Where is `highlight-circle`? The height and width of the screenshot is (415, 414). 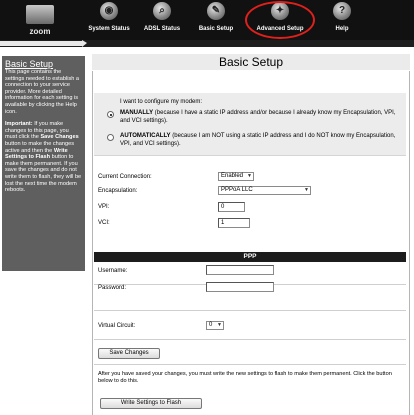
highlight-circle is located at coordinates (280, 20).